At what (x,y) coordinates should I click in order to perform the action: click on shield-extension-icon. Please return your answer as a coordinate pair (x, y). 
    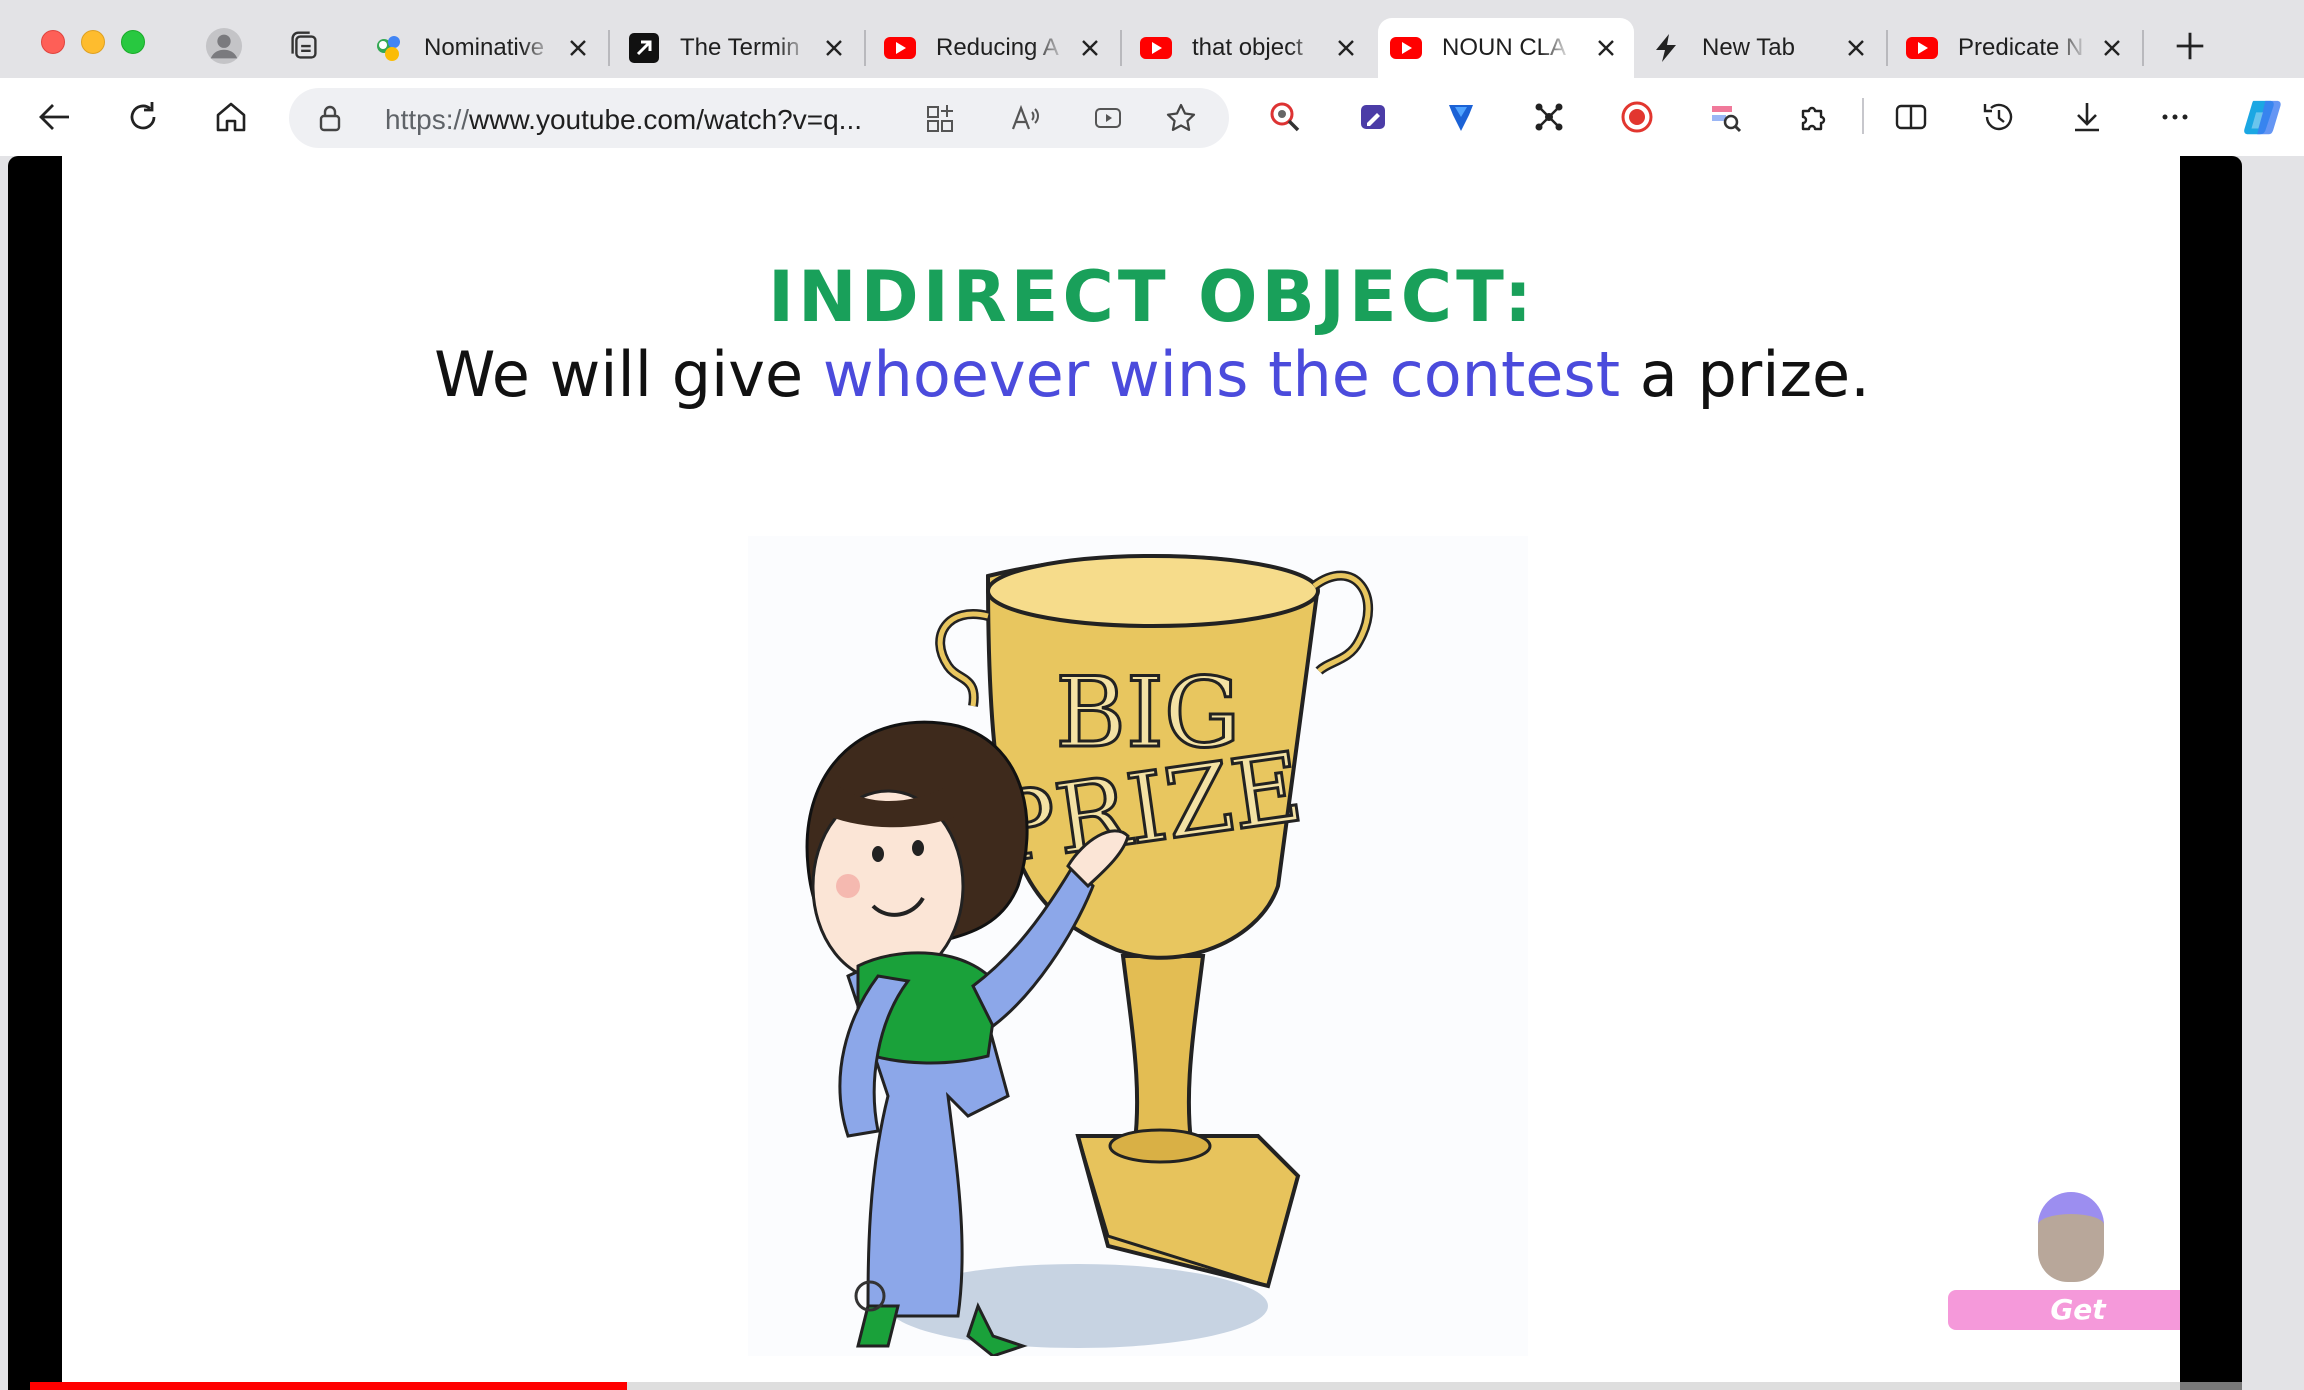
    Looking at the image, I should click on (1461, 118).